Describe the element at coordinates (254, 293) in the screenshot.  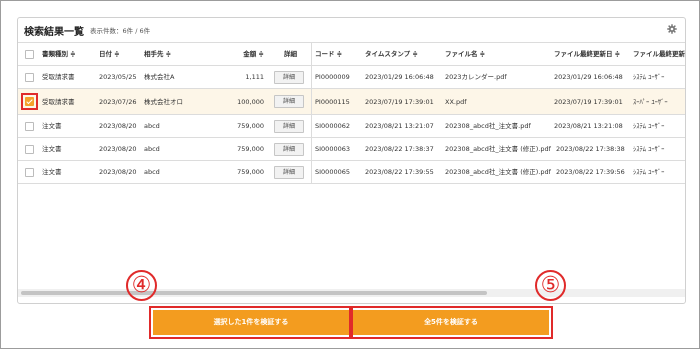
I see `scrollbar-thumb` at that location.